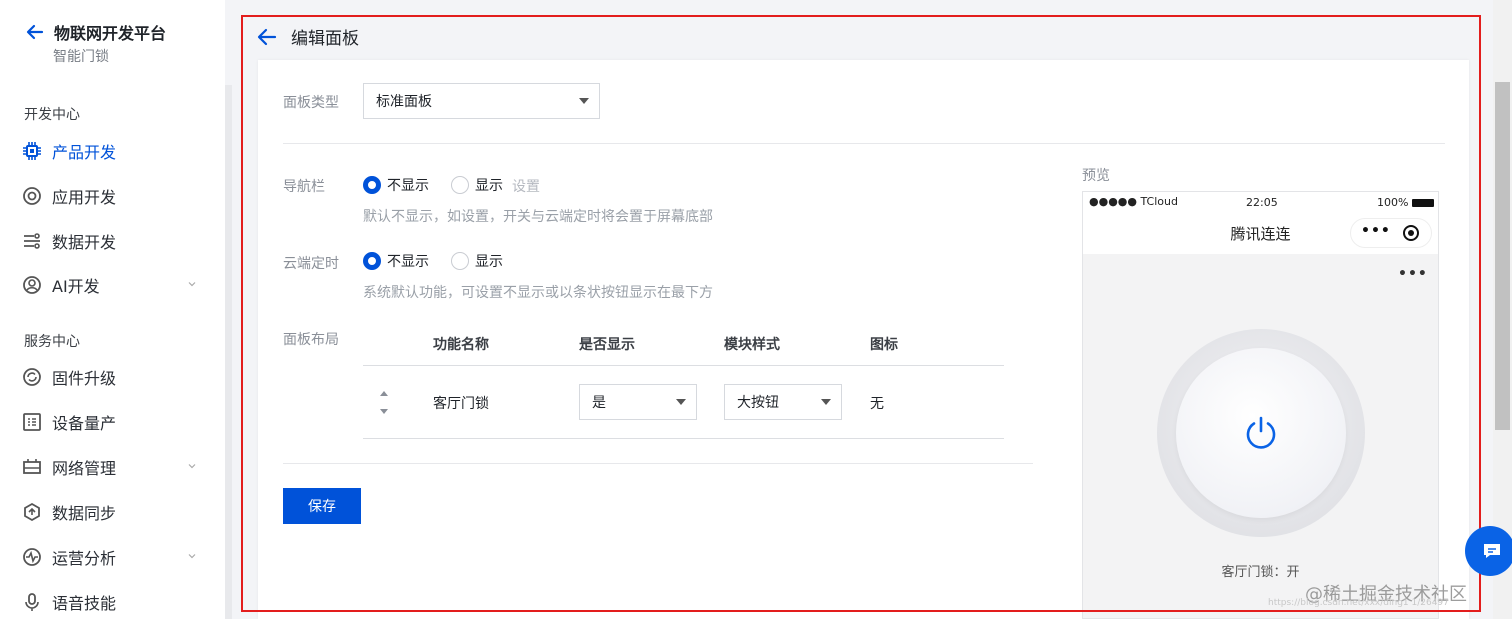  I want to click on sidebar-item-ai-dev: AI开发, so click(112, 285).